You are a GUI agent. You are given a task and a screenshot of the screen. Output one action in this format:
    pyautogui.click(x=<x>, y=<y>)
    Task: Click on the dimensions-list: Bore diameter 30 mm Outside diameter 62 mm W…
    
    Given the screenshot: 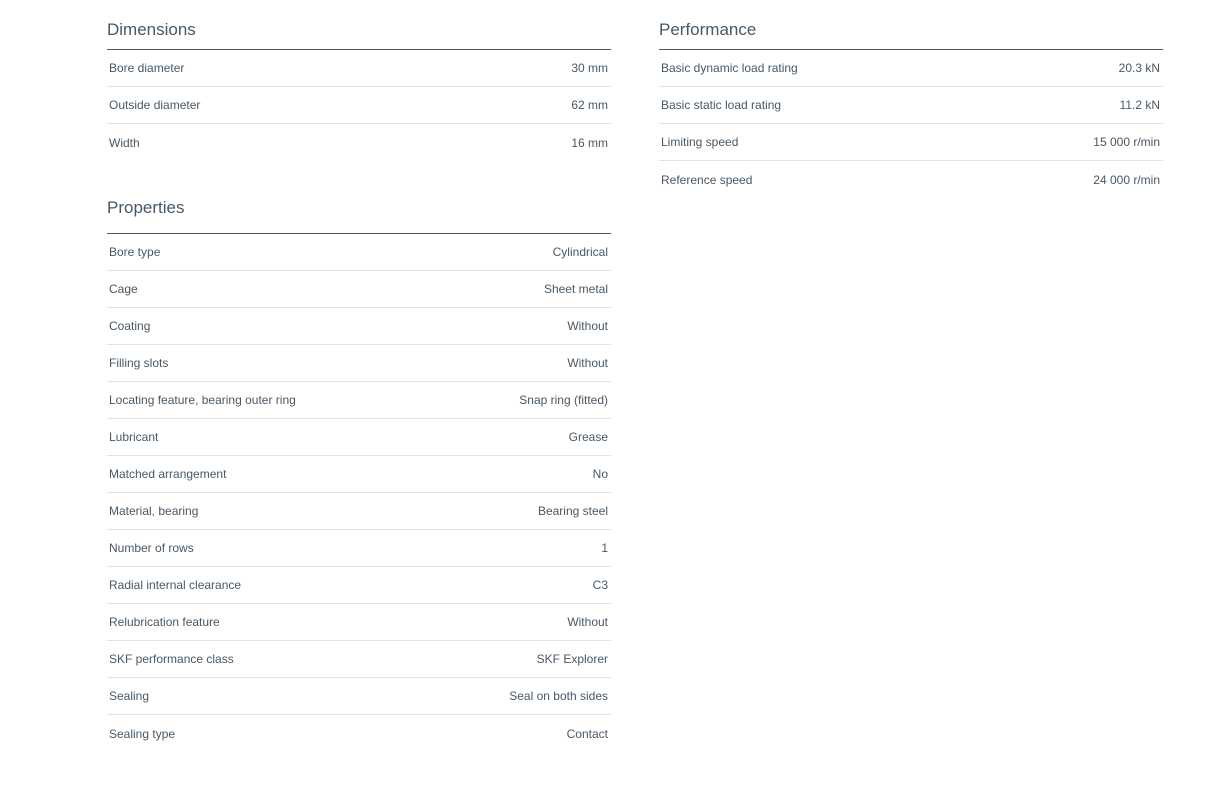 What is the action you would take?
    pyautogui.click(x=359, y=105)
    